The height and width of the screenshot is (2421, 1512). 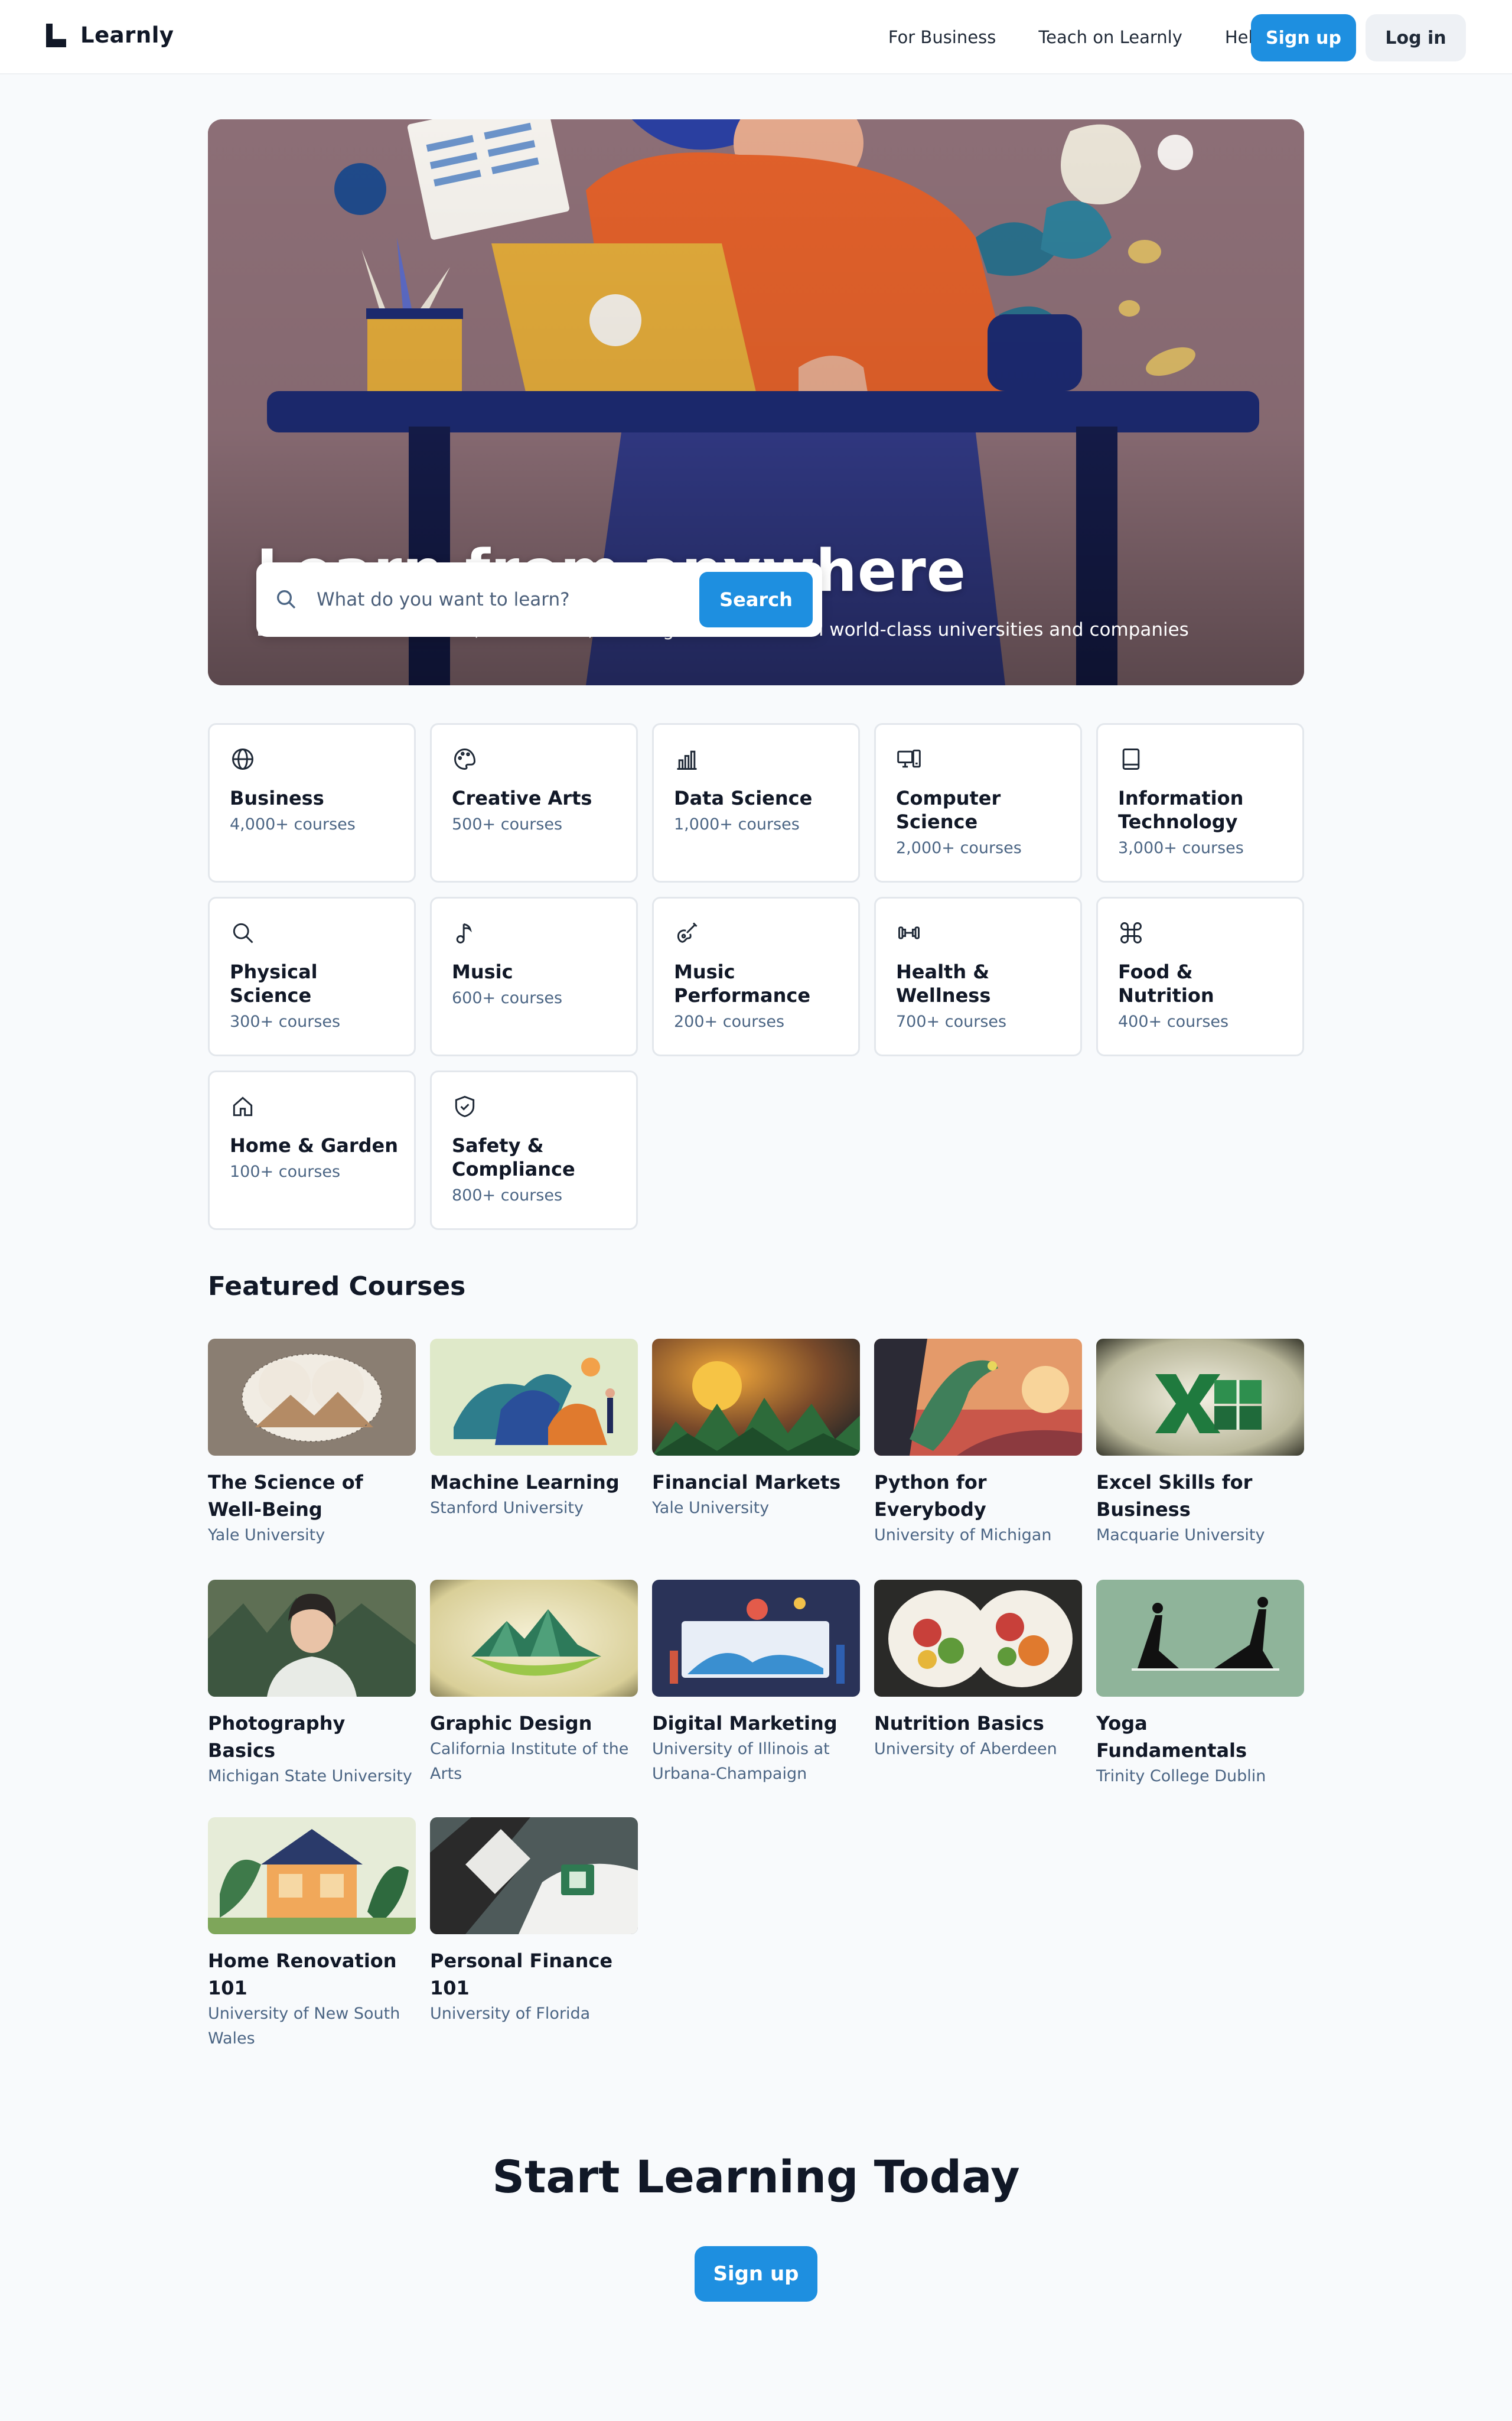 What do you see at coordinates (525, 1482) in the screenshot?
I see `course-title: Machine Learning` at bounding box center [525, 1482].